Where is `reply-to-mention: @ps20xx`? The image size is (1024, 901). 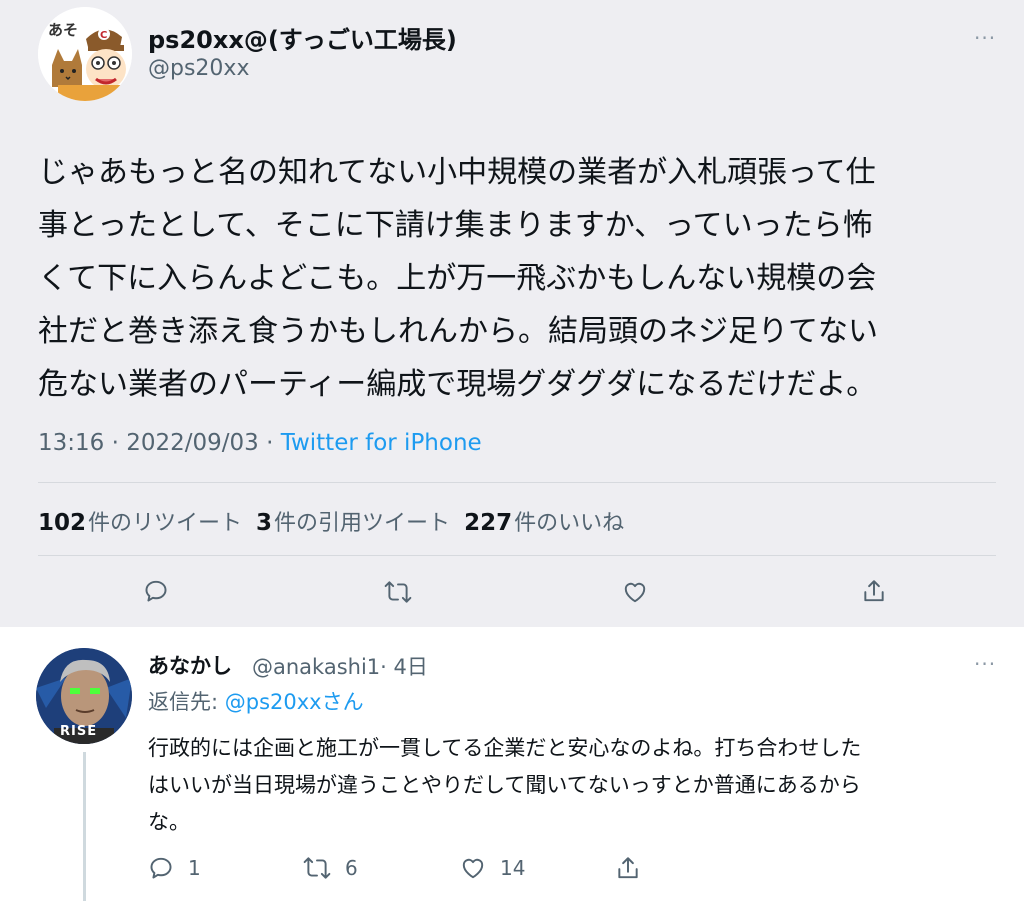
reply-to-mention: @ps20xx is located at coordinates (273, 702).